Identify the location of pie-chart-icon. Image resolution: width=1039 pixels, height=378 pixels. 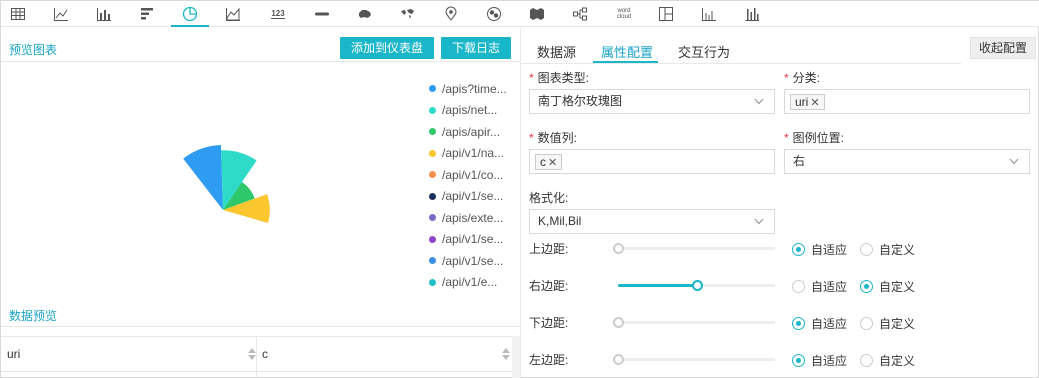
(190, 15).